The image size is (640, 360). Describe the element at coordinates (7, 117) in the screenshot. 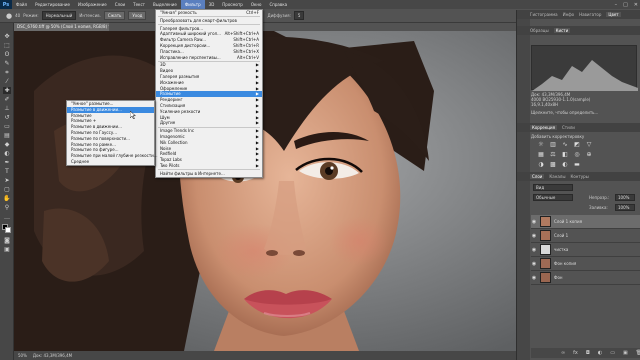

I see `history-brush-icon: ↺` at that location.